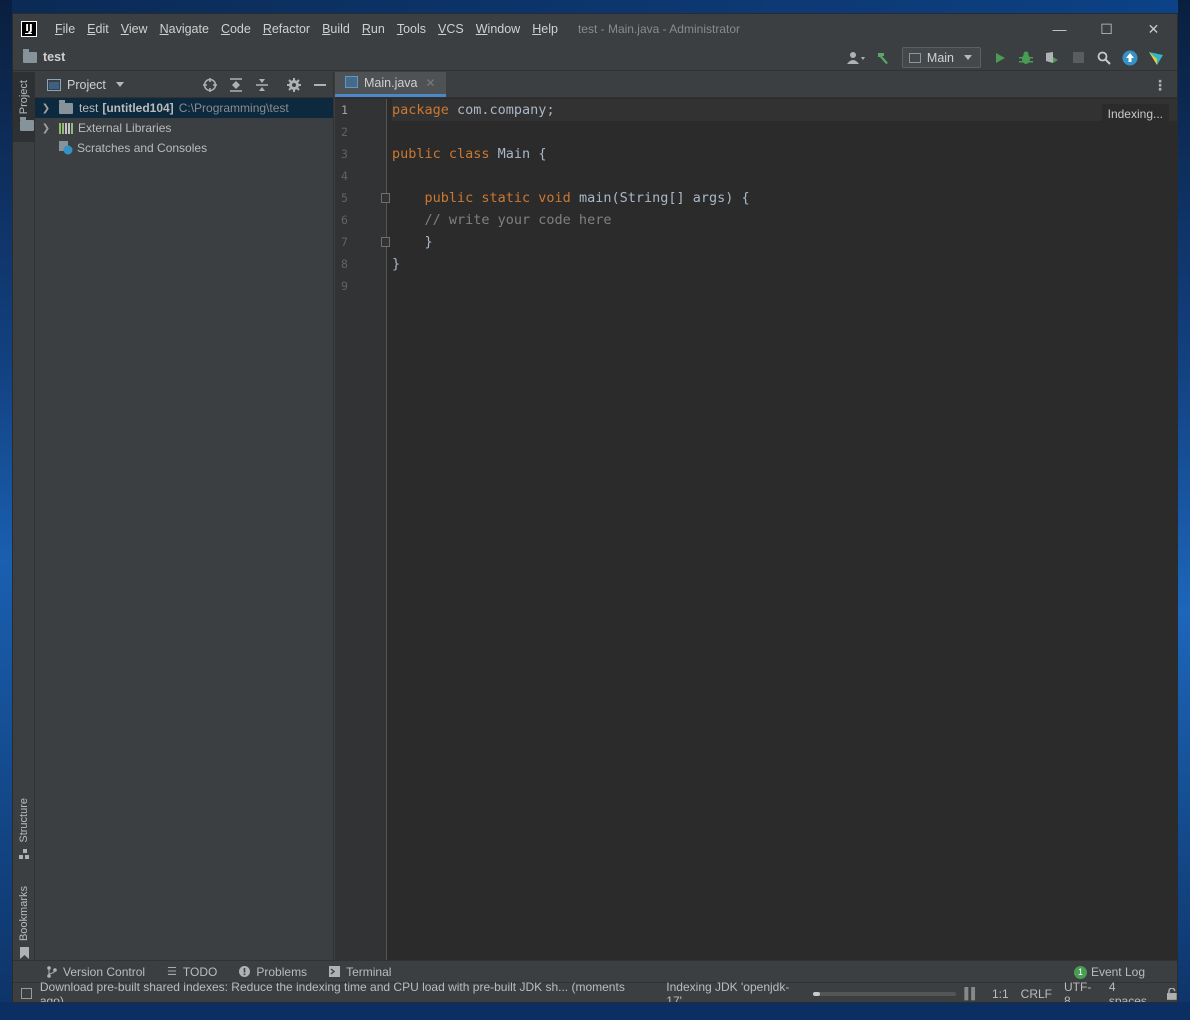  Describe the element at coordinates (498, 29) in the screenshot. I see `menu-window: Window` at that location.